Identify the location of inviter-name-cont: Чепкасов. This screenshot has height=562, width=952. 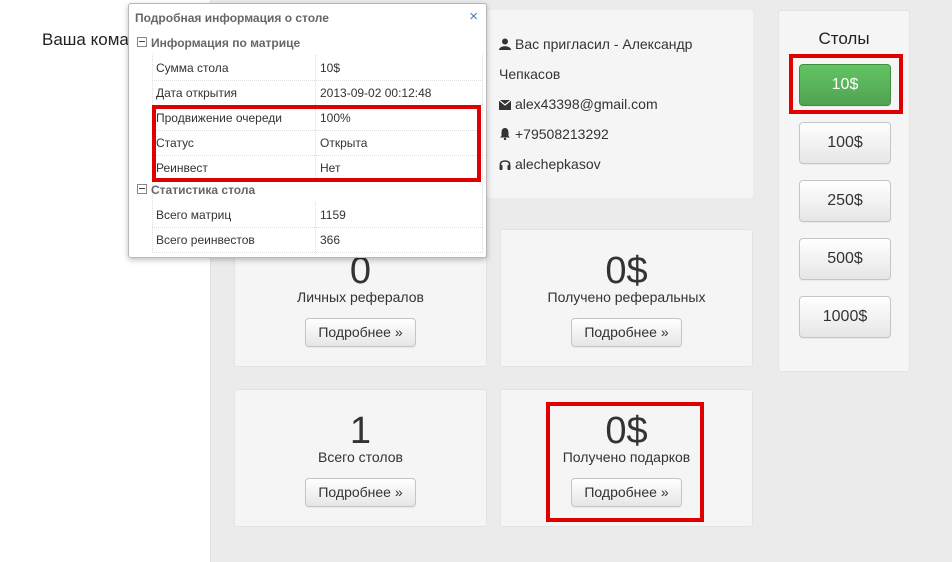
(530, 74).